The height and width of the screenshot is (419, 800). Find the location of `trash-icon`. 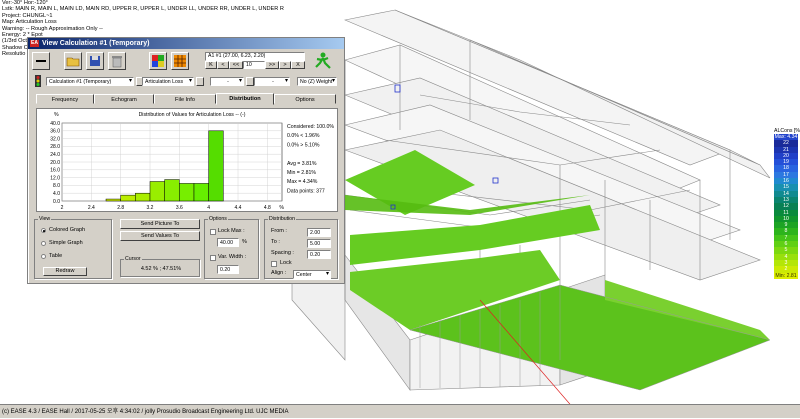

trash-icon is located at coordinates (117, 61).